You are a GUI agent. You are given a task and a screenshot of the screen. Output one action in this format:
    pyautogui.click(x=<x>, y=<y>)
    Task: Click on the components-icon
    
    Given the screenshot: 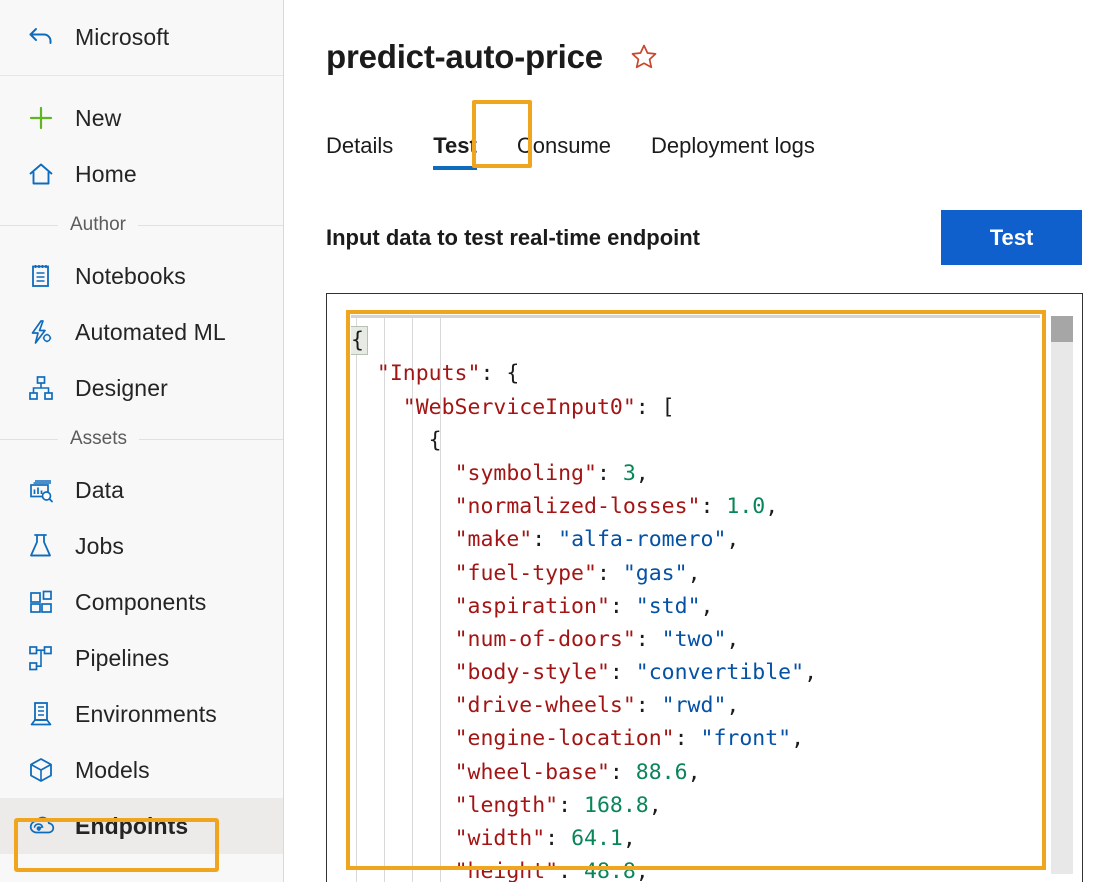 What is the action you would take?
    pyautogui.click(x=43, y=602)
    